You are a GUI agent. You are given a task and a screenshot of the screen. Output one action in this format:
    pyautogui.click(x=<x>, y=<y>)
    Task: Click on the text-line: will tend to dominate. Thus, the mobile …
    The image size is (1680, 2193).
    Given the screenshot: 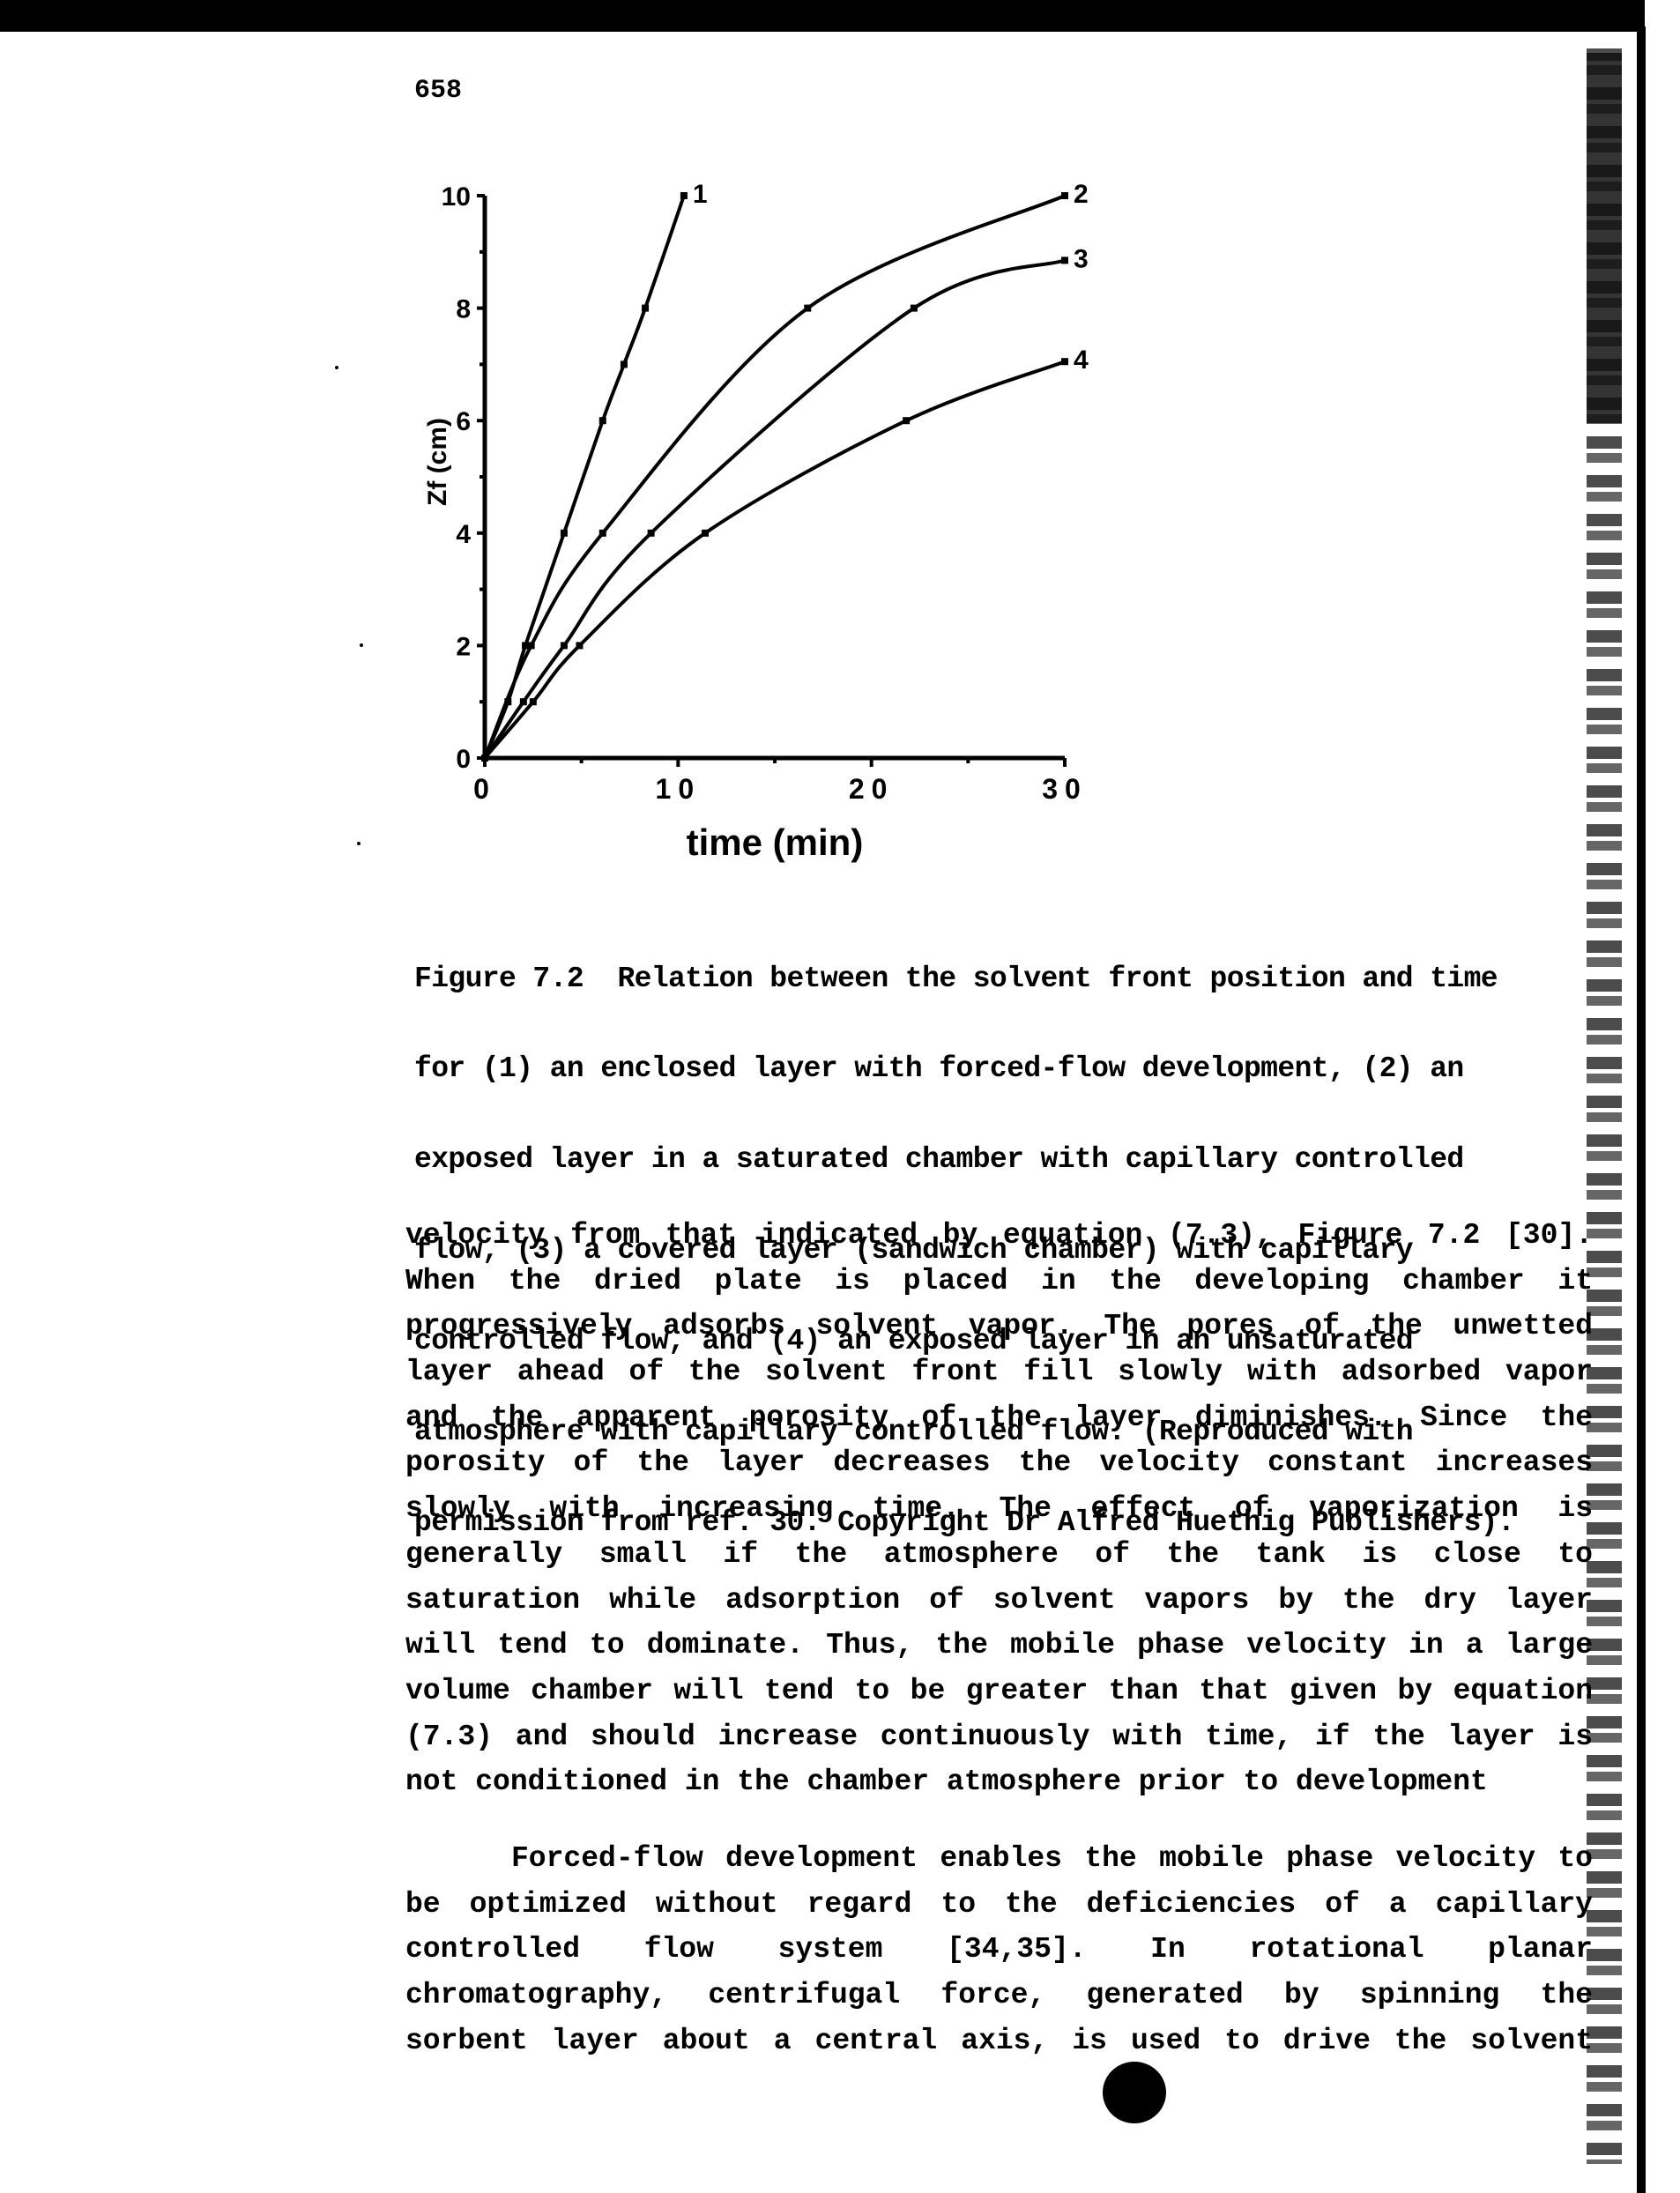 What is the action you would take?
    pyautogui.click(x=999, y=1646)
    